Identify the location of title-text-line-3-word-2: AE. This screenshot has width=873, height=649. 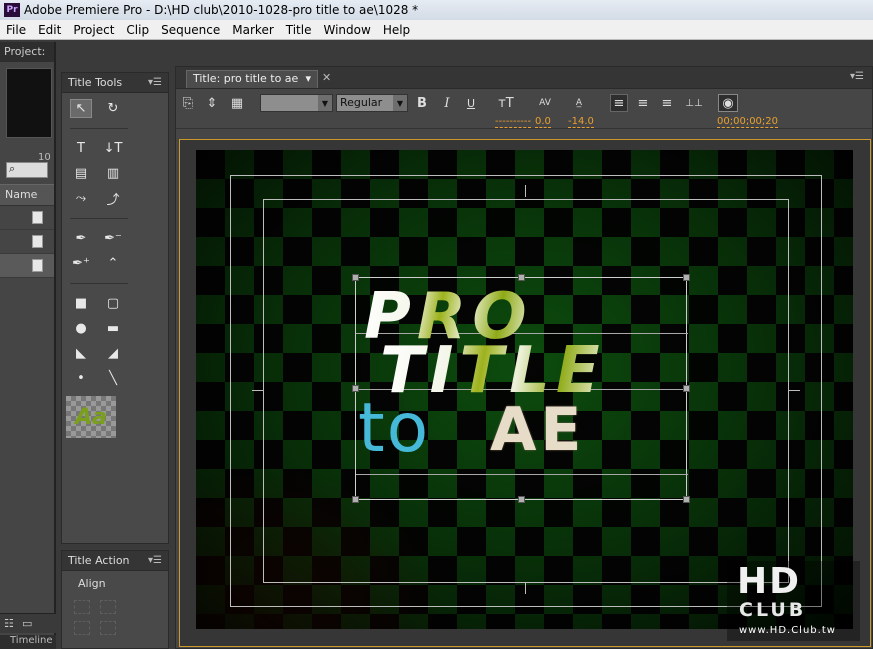
(538, 430).